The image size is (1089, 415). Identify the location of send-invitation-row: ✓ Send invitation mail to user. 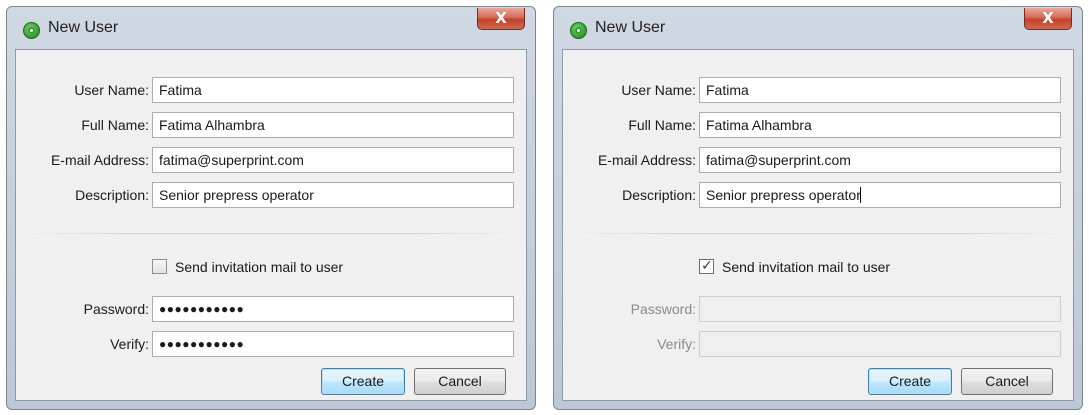
(818, 267).